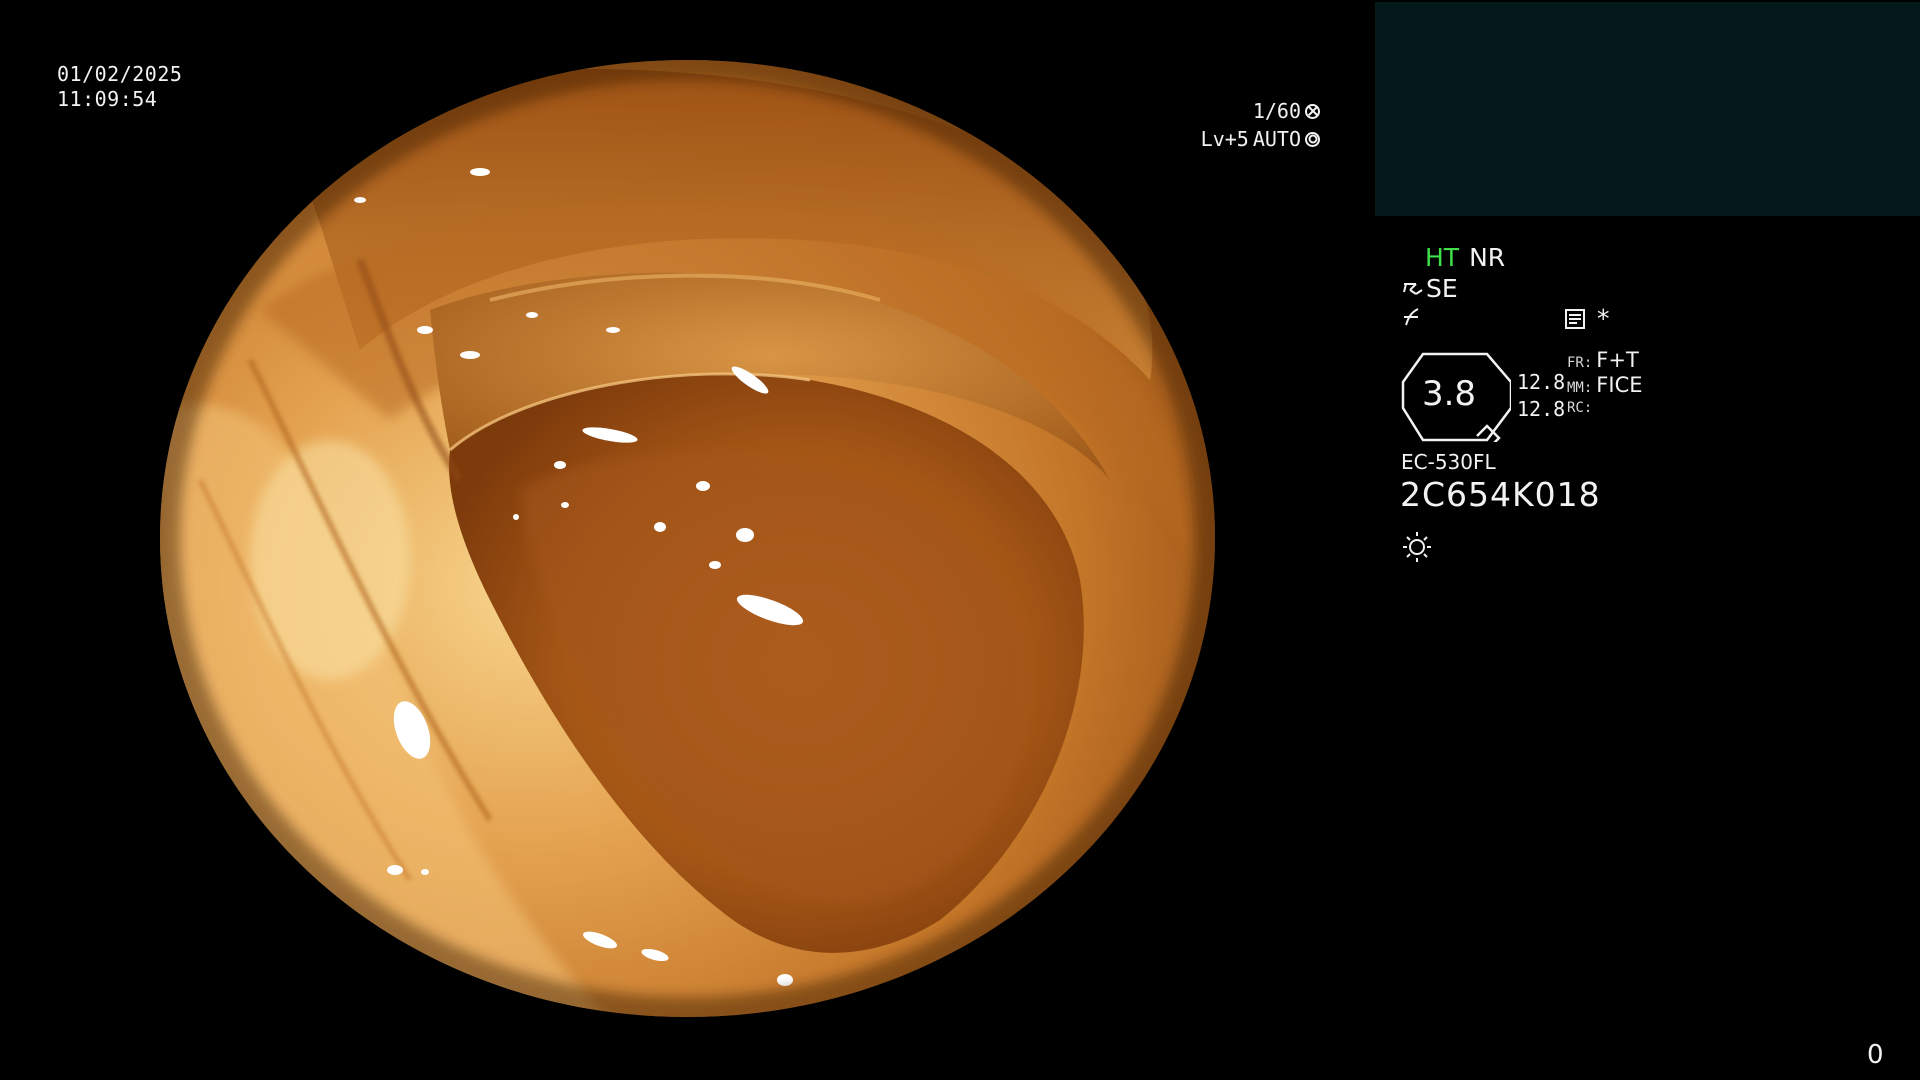 Image resolution: width=1920 pixels, height=1080 pixels. Describe the element at coordinates (1442, 288) in the screenshot. I see `se-indicator: SE` at that location.